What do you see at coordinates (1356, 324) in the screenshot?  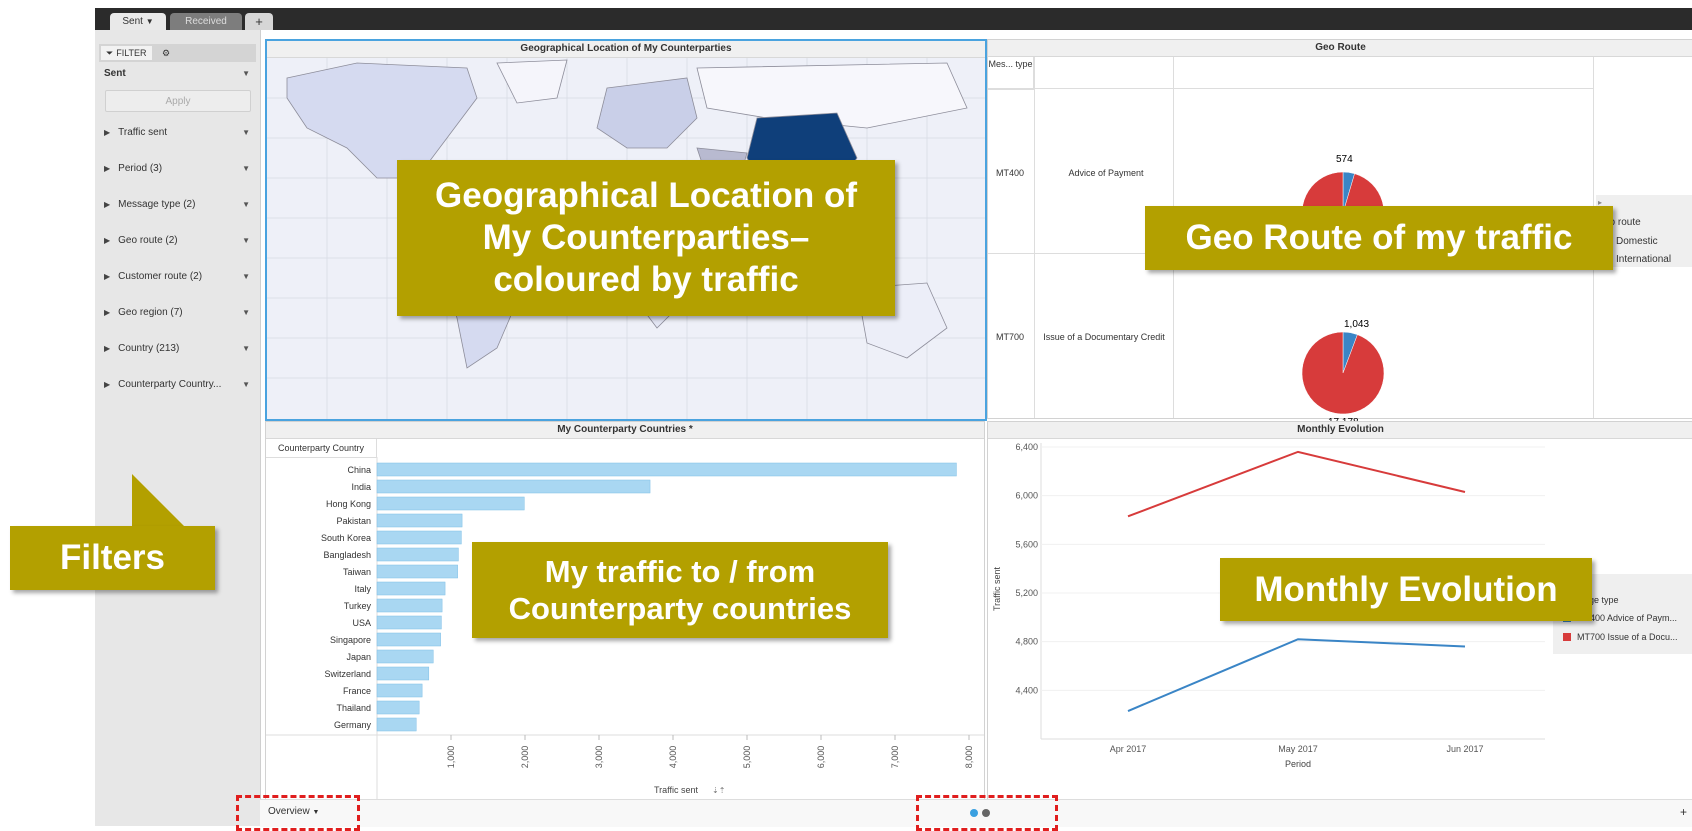 I see `pie-label: 1,043` at bounding box center [1356, 324].